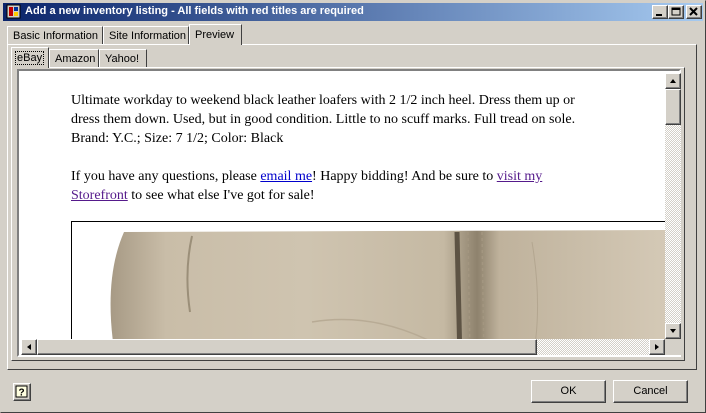  I want to click on scrollbar-corner, so click(673, 347).